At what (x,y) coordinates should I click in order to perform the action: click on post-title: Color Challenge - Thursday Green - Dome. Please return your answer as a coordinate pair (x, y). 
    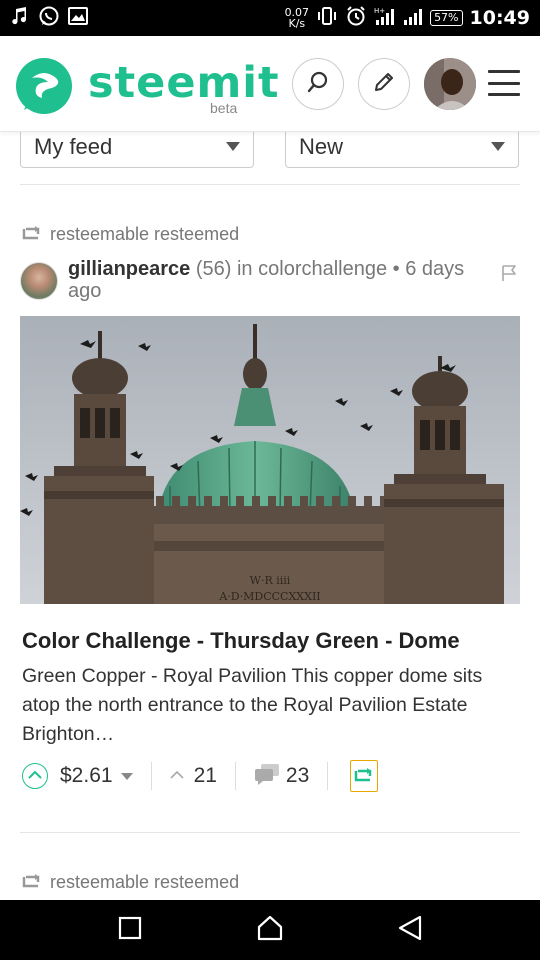
    Looking at the image, I should click on (241, 641).